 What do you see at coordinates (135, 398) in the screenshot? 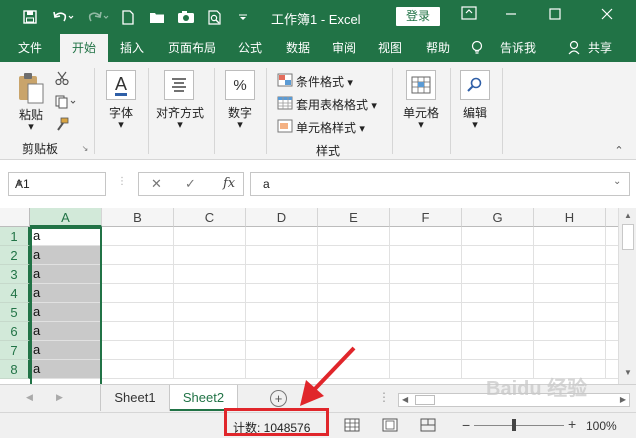
I see `sheet-tab-sheet1: Sheet1` at bounding box center [135, 398].